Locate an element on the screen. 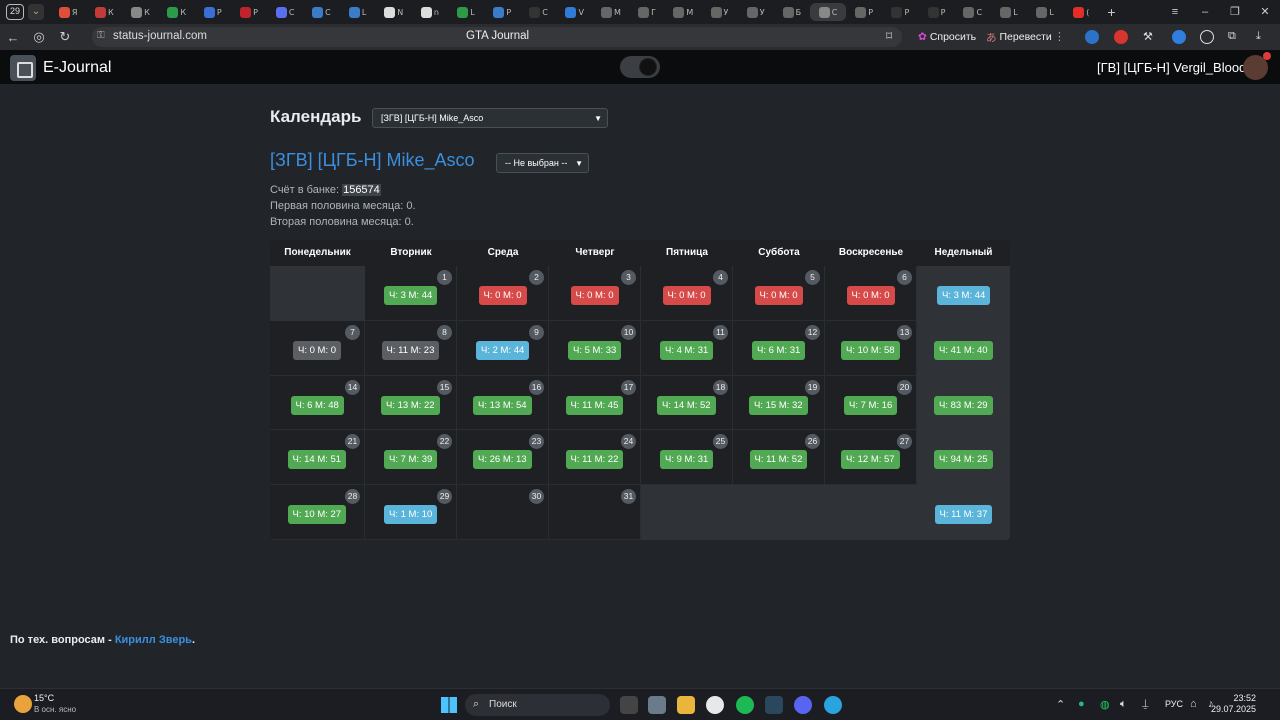 The height and width of the screenshot is (720, 1280). tray-app-icon: ● is located at coordinates (1081, 704).